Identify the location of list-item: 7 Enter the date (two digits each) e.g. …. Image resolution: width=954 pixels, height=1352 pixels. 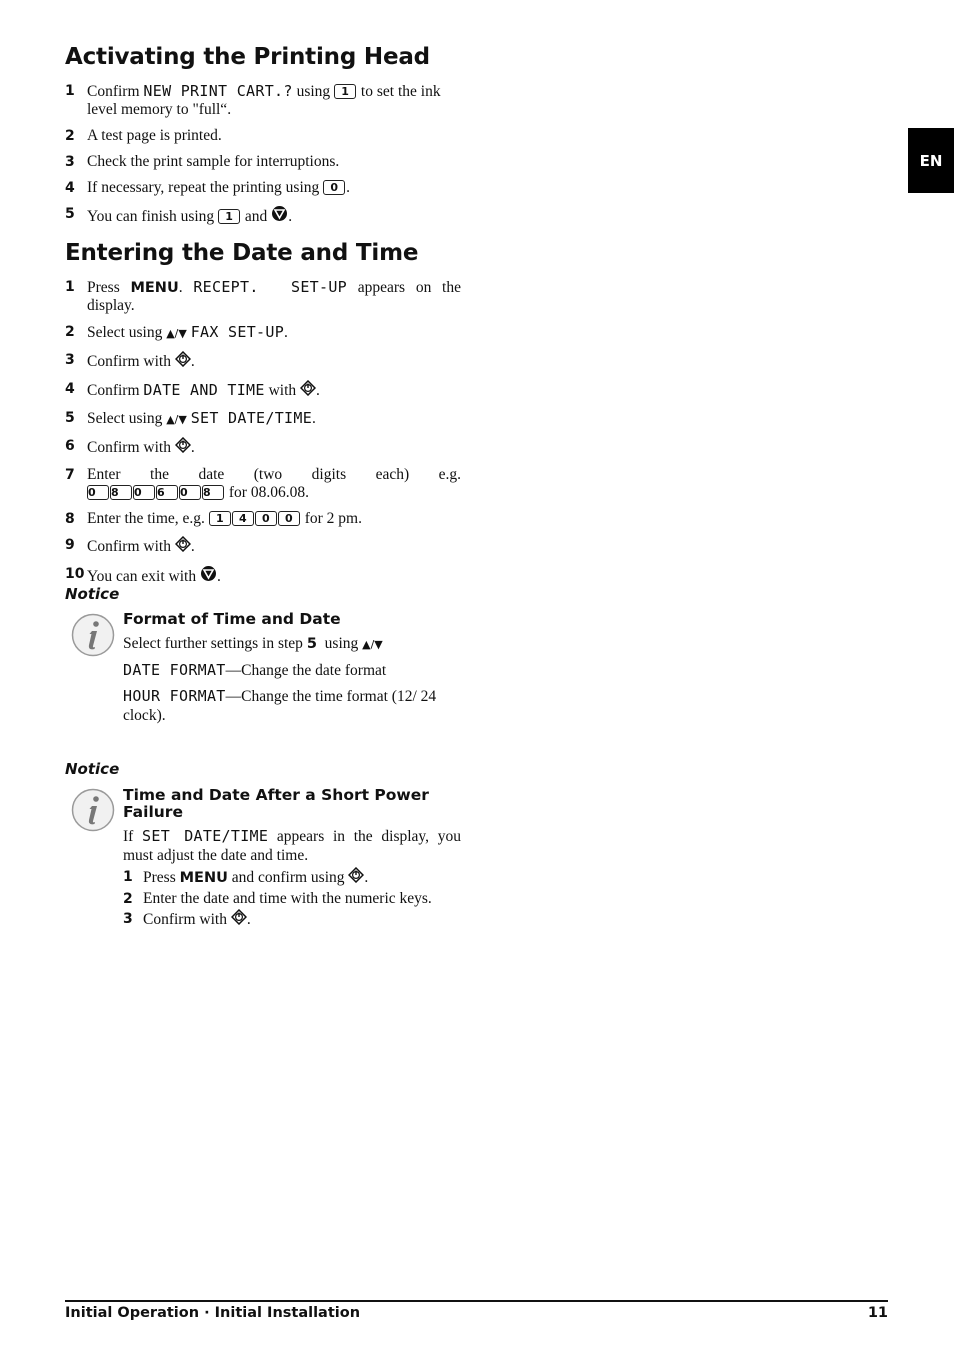
(263, 484).